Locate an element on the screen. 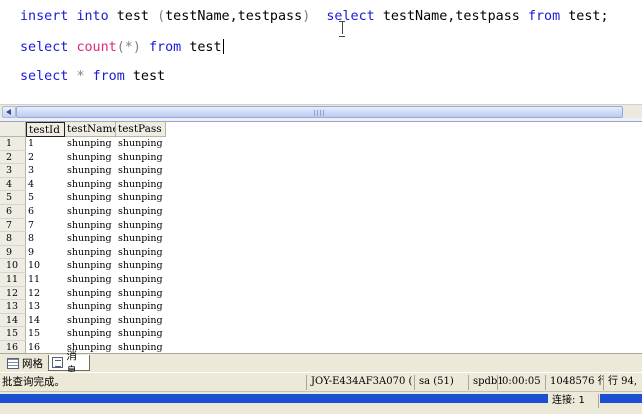  cell-testid: 7 is located at coordinates (45, 226).